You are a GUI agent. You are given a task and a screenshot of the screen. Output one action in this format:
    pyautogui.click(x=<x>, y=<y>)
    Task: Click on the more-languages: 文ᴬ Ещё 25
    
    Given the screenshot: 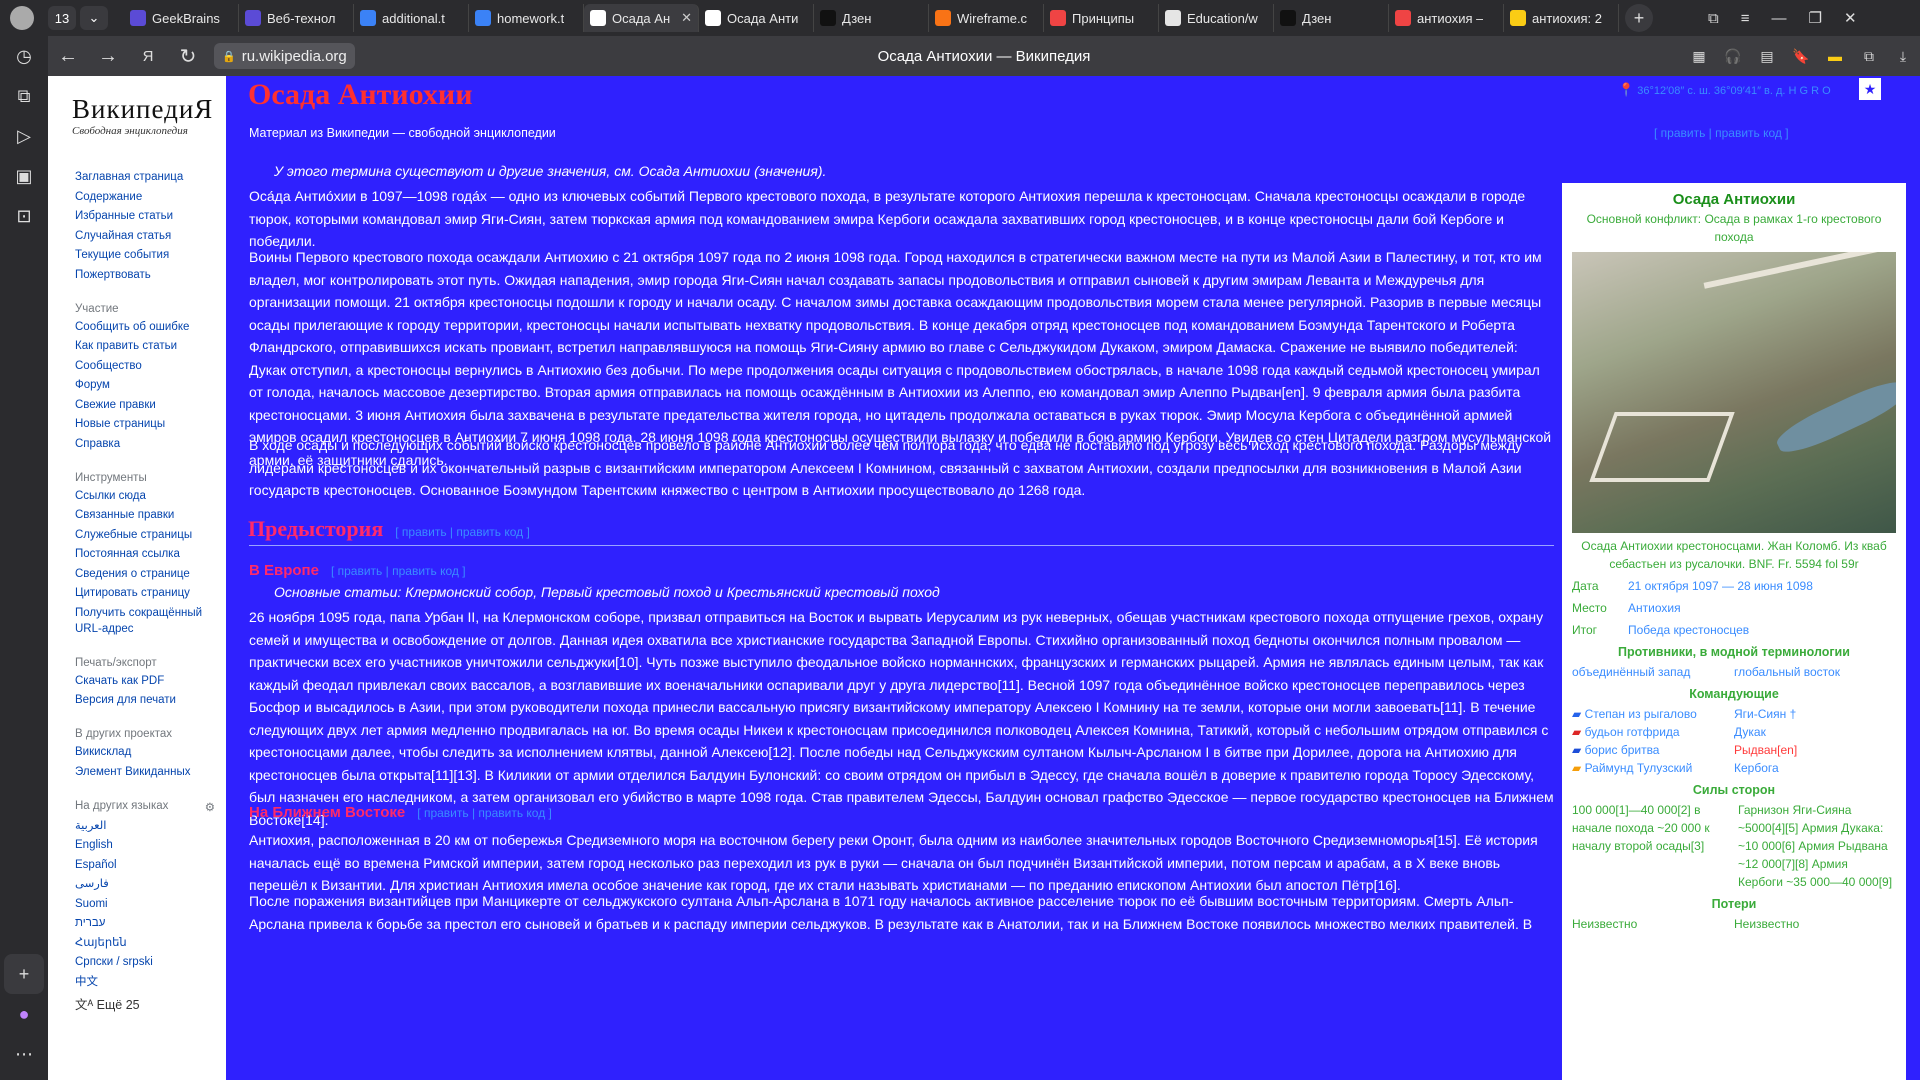 What is the action you would take?
    pyautogui.click(x=150, y=1003)
    